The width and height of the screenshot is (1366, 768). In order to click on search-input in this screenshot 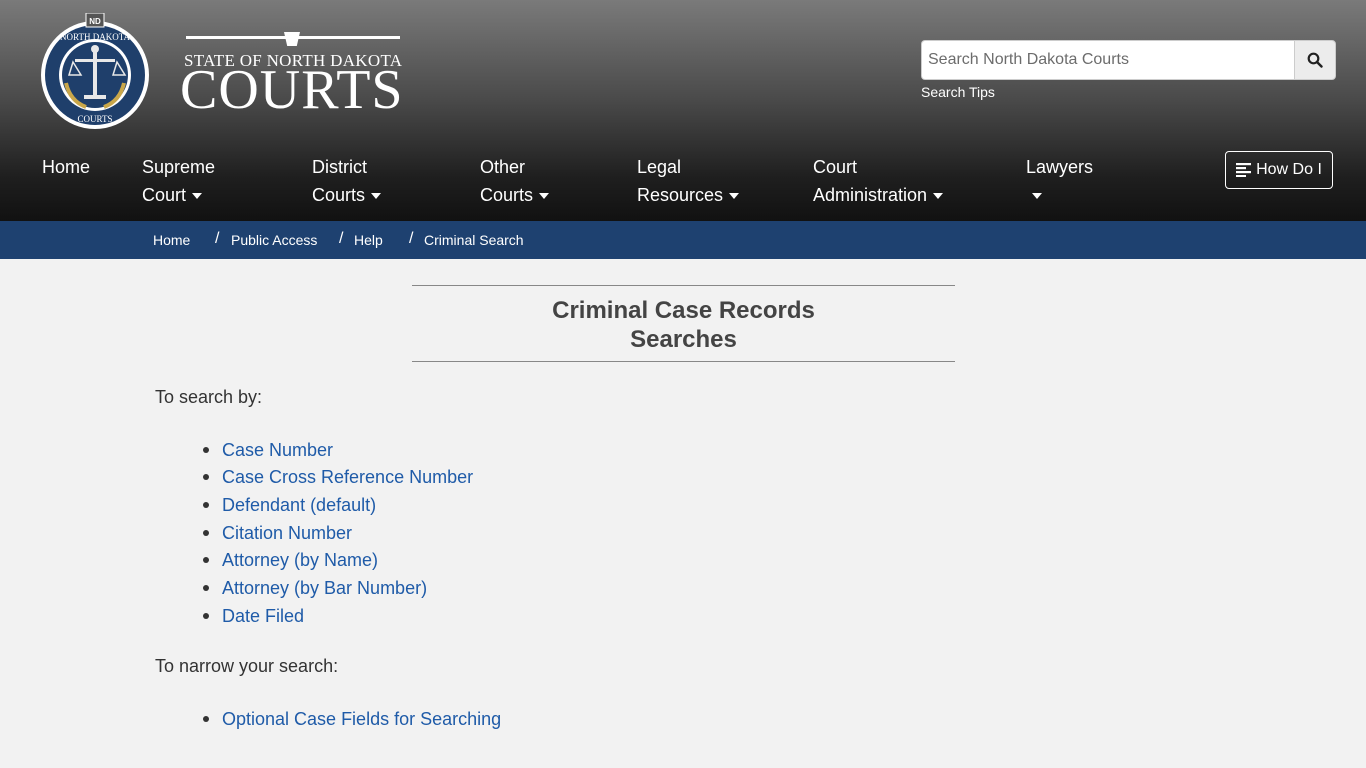, I will do `click(1107, 60)`.